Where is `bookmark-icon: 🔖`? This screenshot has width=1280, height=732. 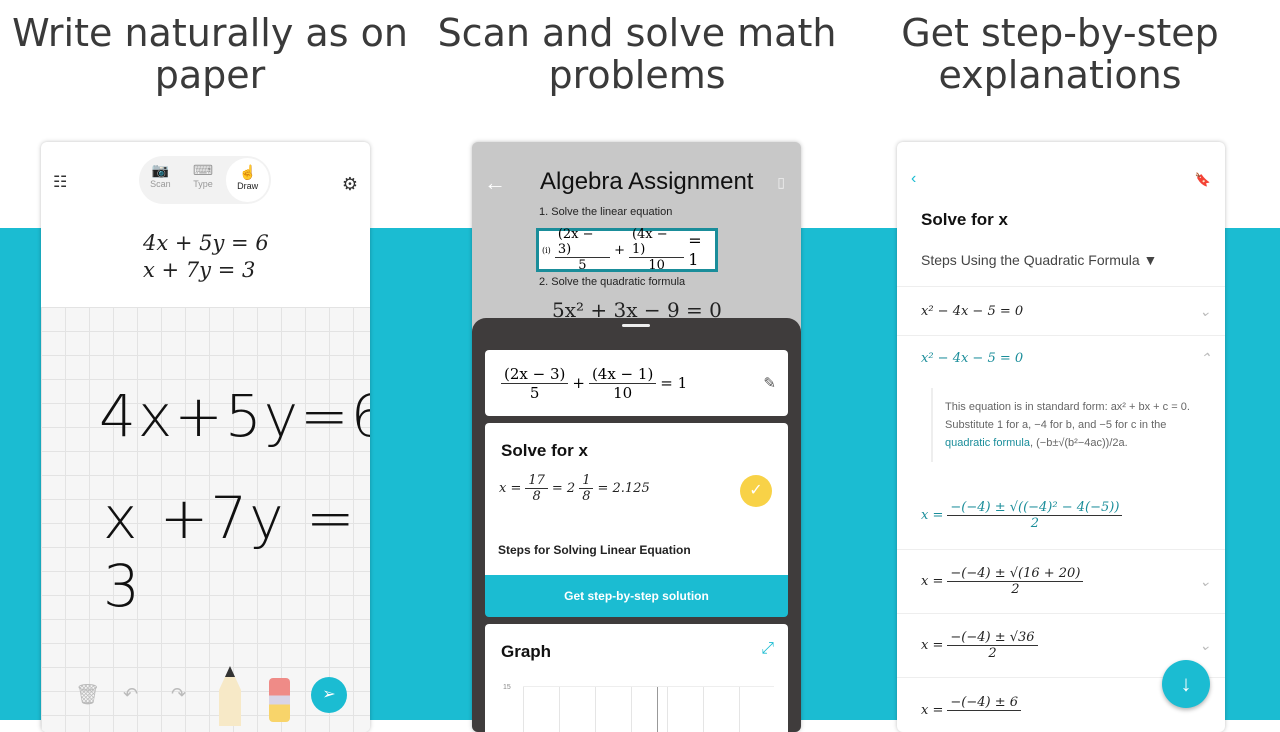 bookmark-icon: 🔖 is located at coordinates (1203, 180).